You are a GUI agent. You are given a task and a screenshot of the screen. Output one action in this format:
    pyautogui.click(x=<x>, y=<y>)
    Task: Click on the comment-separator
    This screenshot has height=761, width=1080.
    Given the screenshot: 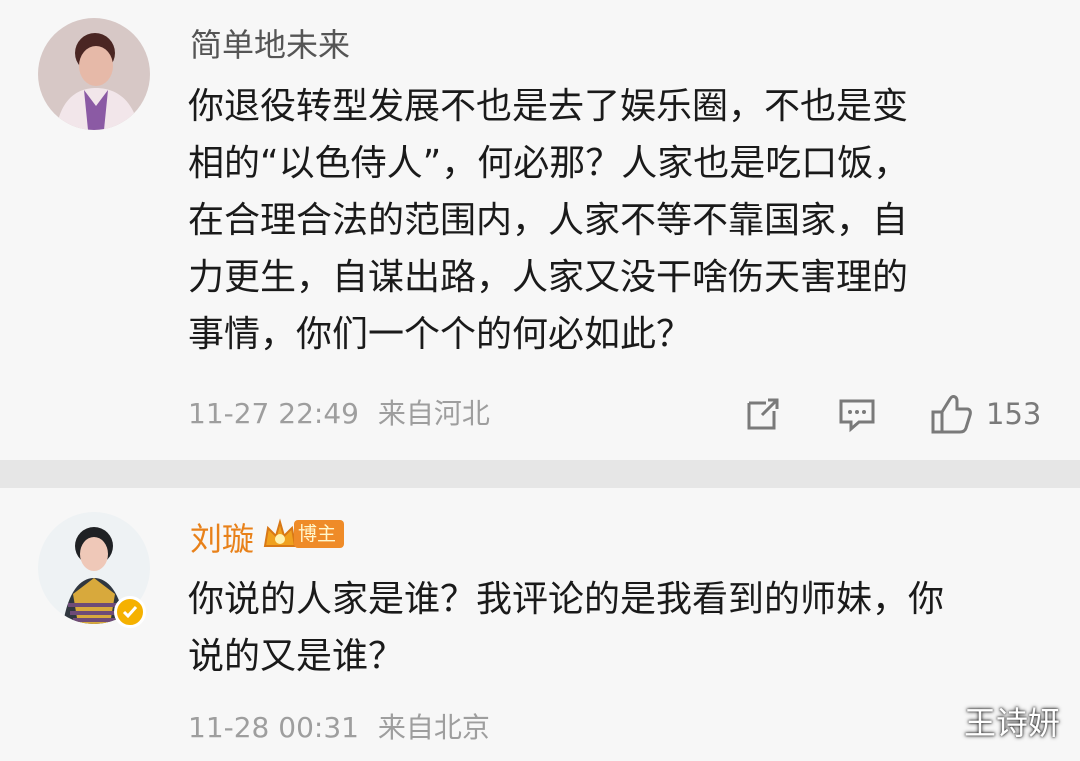 What is the action you would take?
    pyautogui.click(x=540, y=474)
    